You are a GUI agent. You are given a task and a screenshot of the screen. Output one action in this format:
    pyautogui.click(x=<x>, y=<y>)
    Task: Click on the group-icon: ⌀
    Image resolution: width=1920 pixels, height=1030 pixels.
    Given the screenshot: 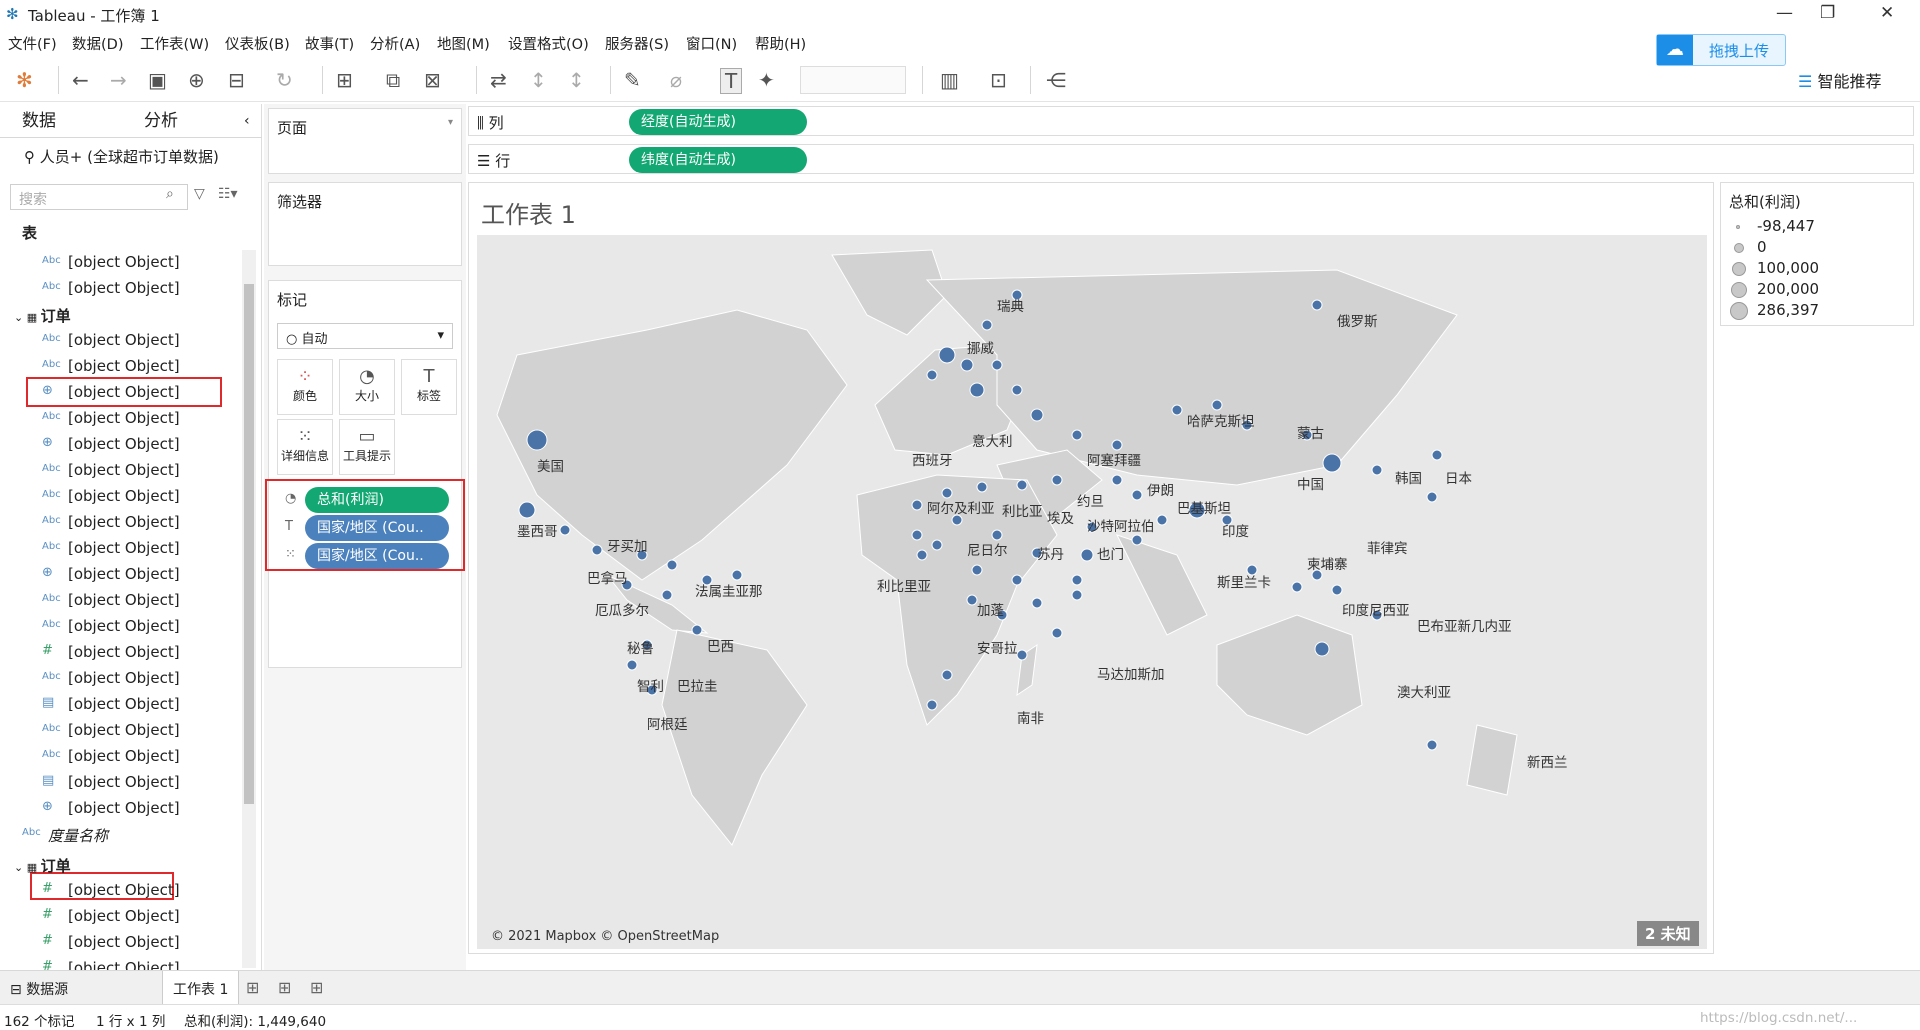 What is the action you would take?
    pyautogui.click(x=676, y=80)
    